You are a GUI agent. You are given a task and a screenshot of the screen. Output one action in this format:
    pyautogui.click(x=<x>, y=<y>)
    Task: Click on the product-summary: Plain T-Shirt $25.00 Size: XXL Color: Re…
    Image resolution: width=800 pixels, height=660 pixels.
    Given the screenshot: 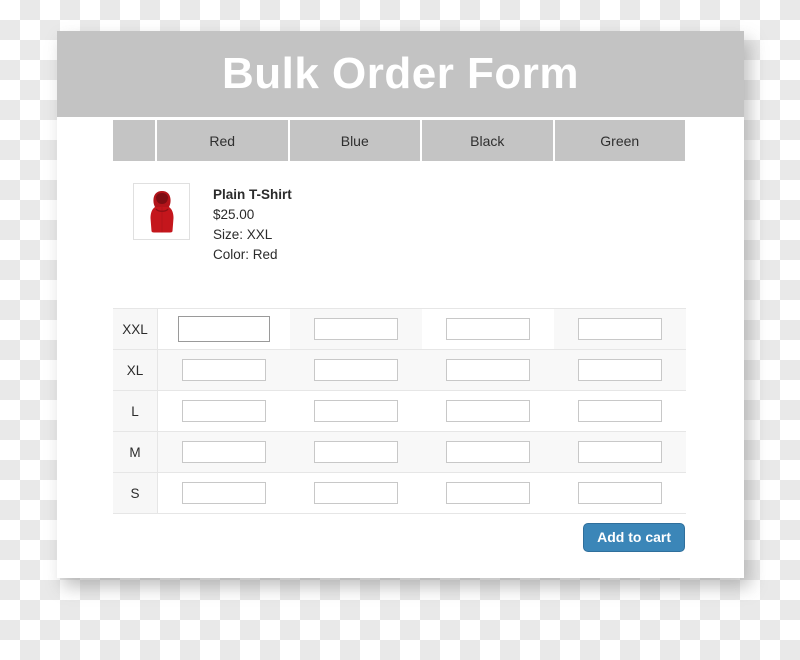 What is the action you would take?
    pyautogui.click(x=212, y=224)
    